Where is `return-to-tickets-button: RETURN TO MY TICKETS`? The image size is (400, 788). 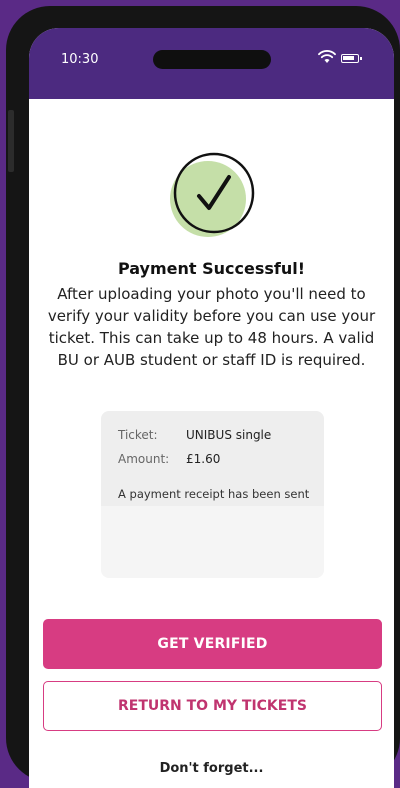
return-to-tickets-button: RETURN TO MY TICKETS is located at coordinates (212, 706).